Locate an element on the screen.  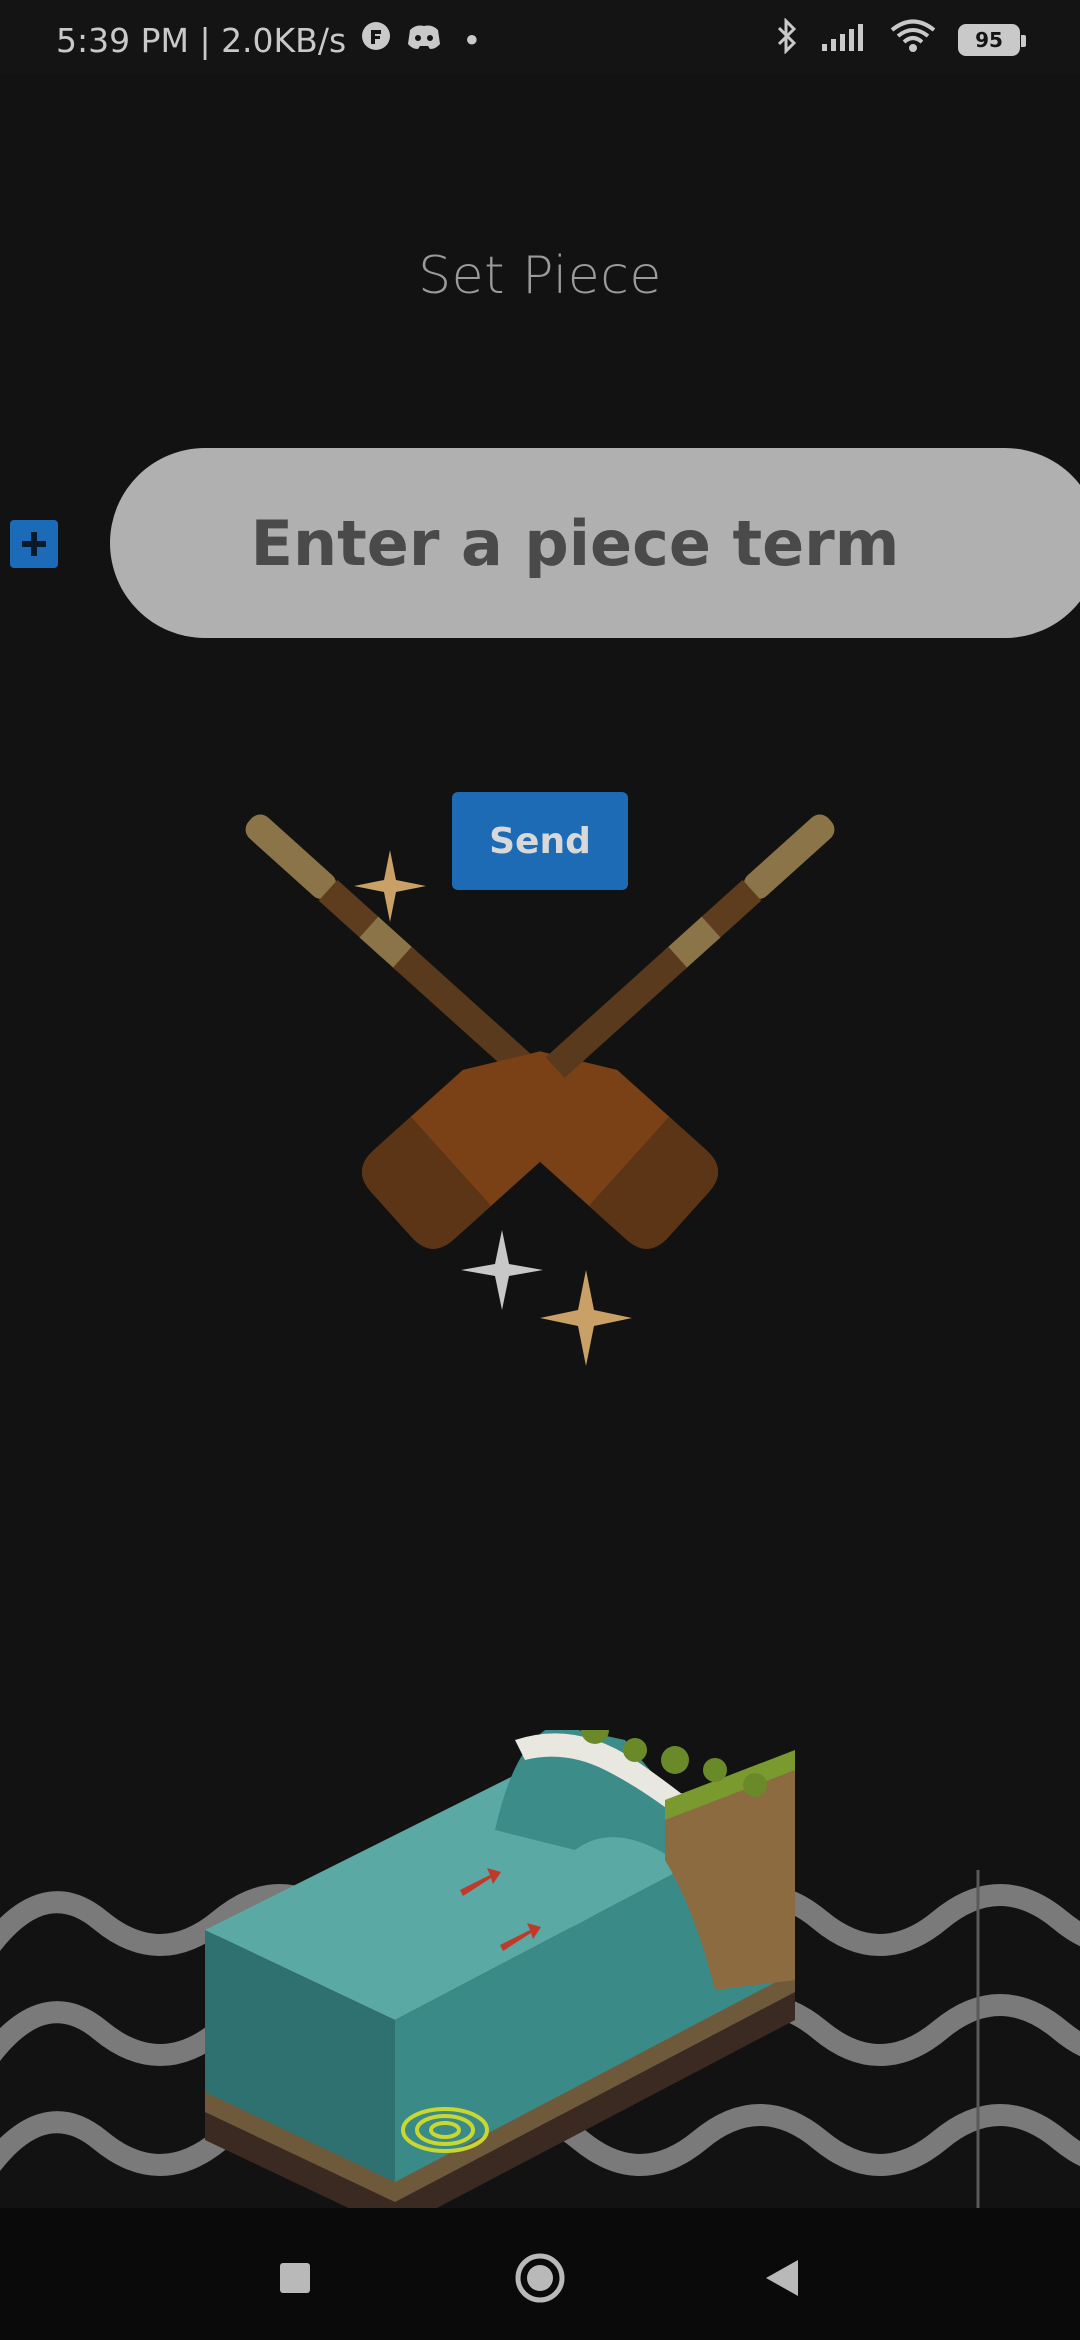
status-left: 5:39 PM | 2.0KB/s • is located at coordinates (269, 40).